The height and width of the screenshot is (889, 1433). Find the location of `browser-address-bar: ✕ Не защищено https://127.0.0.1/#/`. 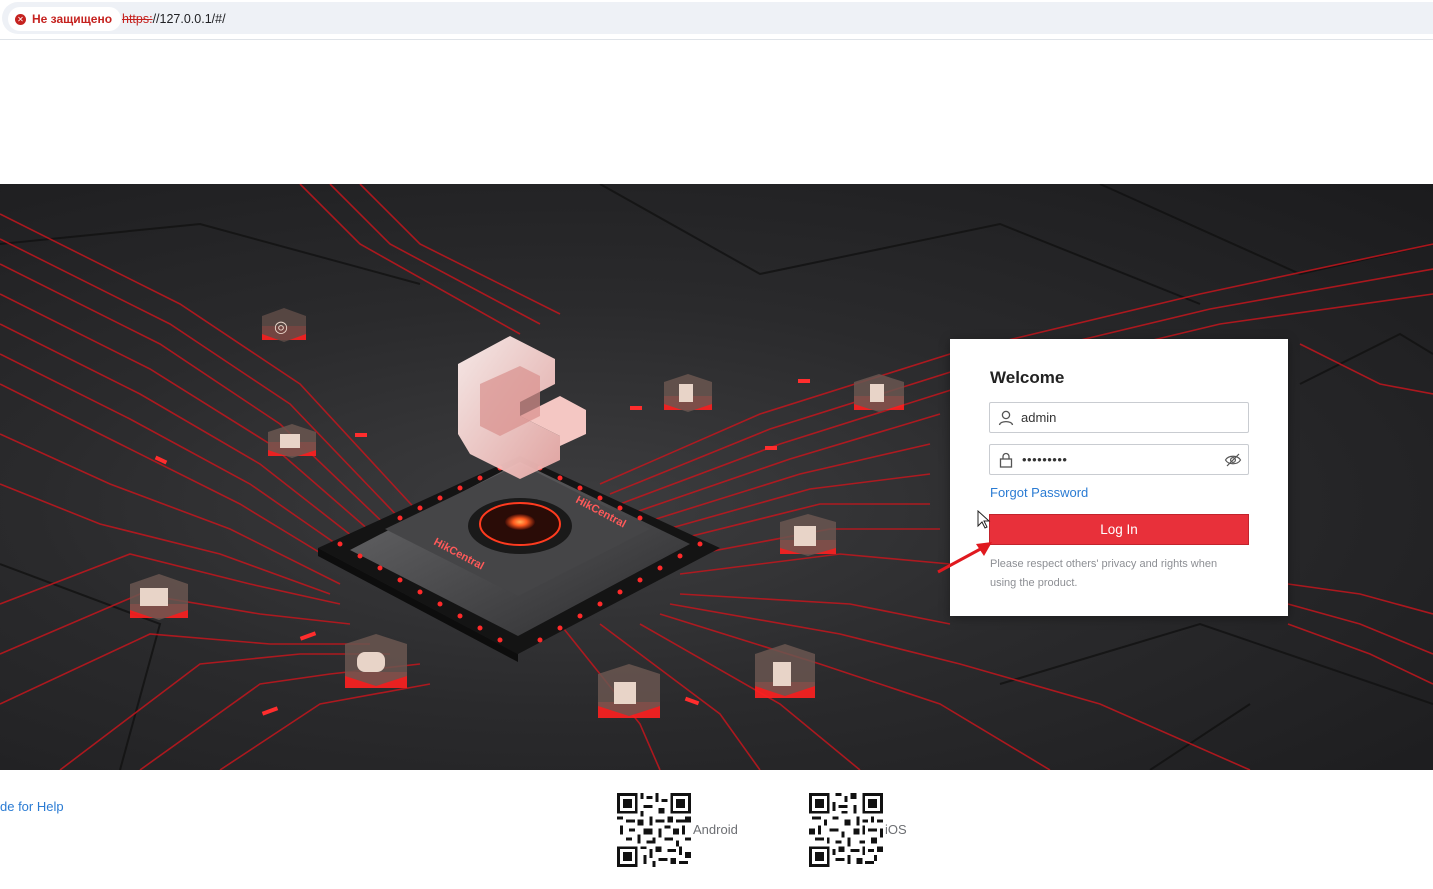

browser-address-bar: ✕ Не защищено https://127.0.0.1/#/ is located at coordinates (716, 20).